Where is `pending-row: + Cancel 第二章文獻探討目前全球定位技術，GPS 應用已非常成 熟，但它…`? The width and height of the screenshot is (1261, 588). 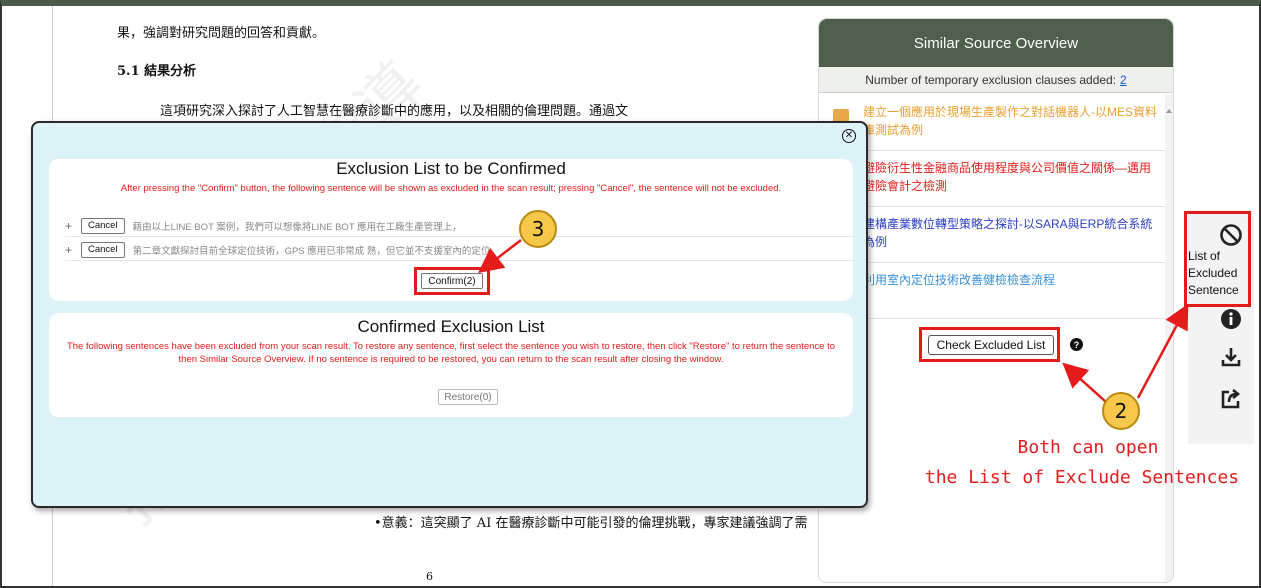
pending-row: + Cancel 第二章文獻探討目前全球定位技術，GPS 應用已非常成 熟，但它… is located at coordinates (460, 250).